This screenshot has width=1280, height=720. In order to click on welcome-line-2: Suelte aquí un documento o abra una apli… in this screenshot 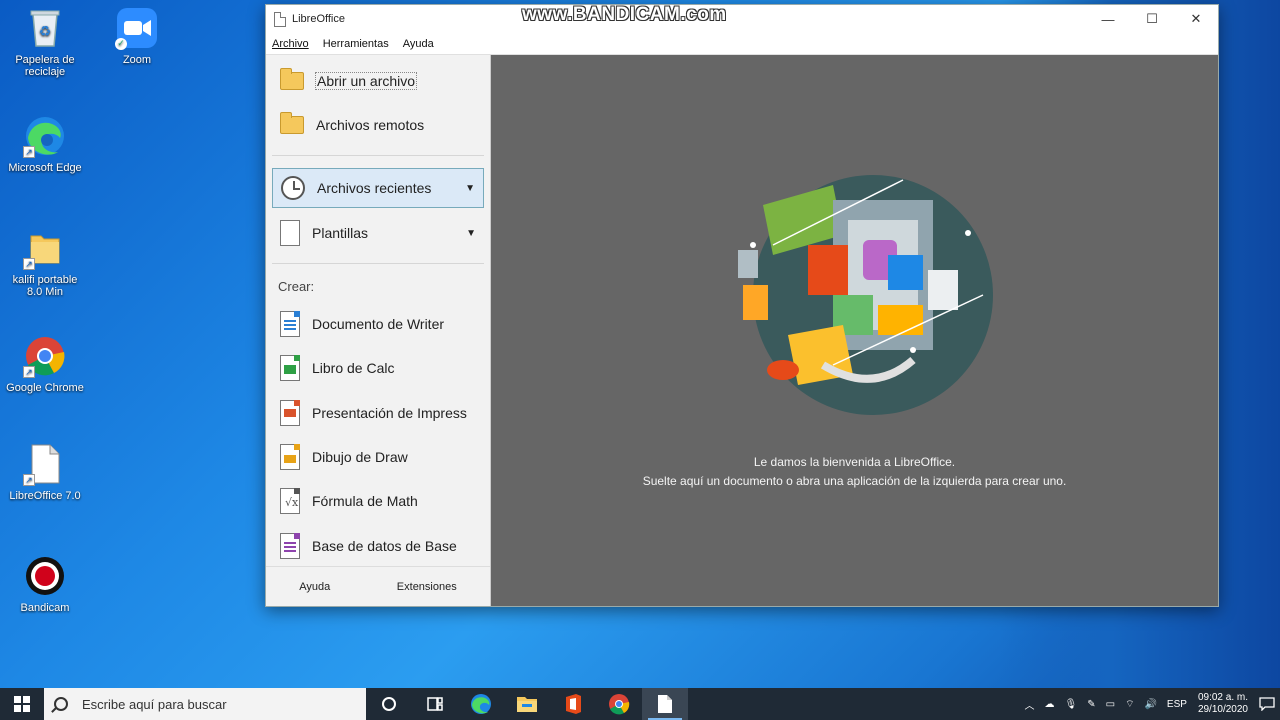, I will do `click(854, 481)`.